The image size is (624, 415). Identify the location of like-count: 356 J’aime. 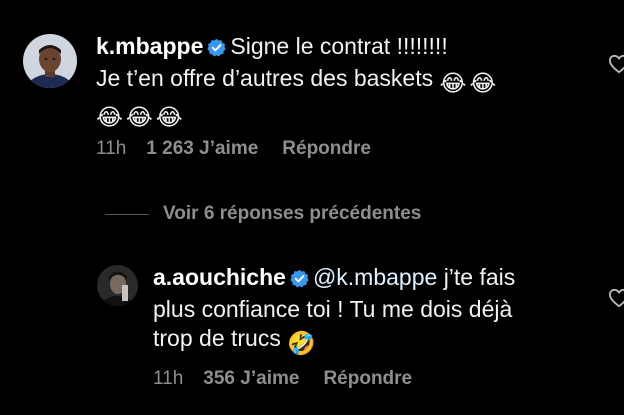
(251, 378).